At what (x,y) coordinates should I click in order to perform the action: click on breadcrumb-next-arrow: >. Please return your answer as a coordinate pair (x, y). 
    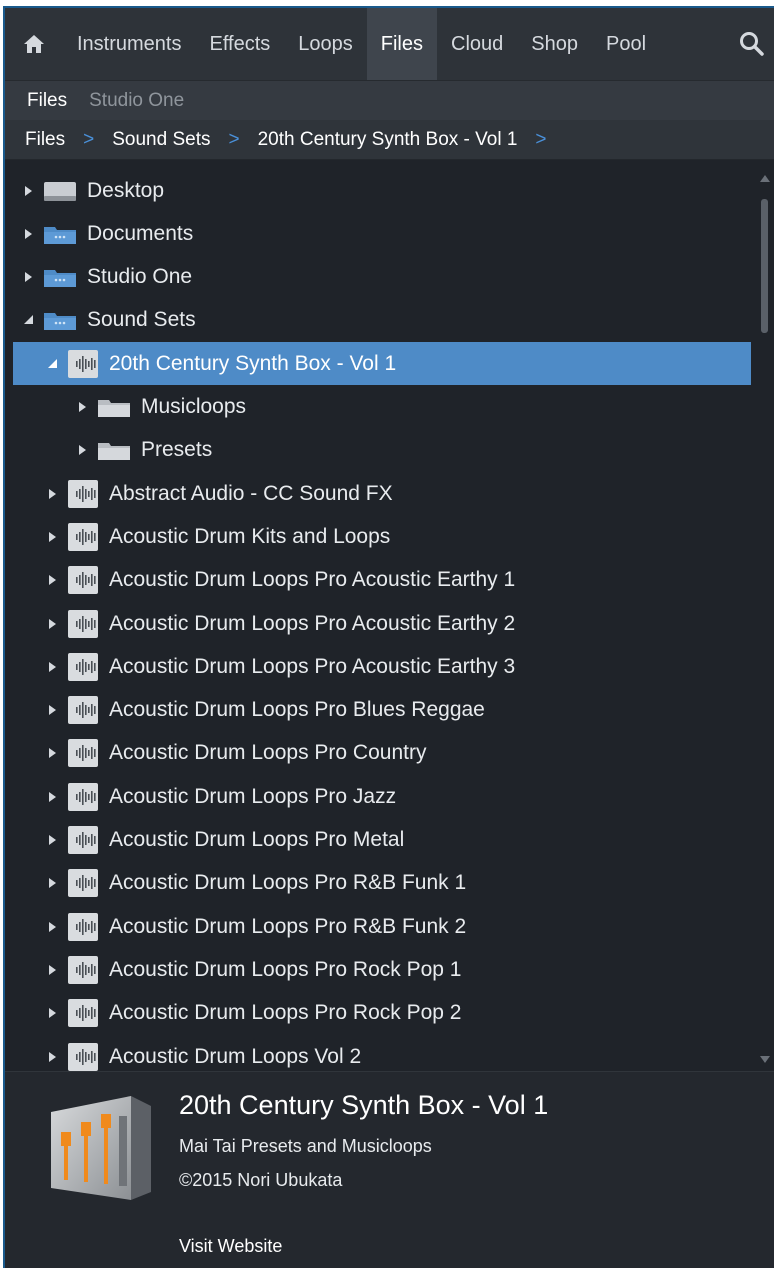
    Looking at the image, I should click on (540, 140).